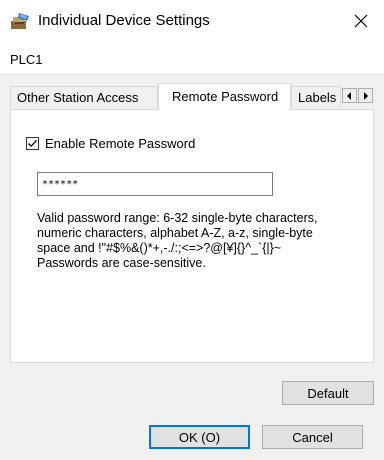  I want to click on close-button, so click(361, 22).